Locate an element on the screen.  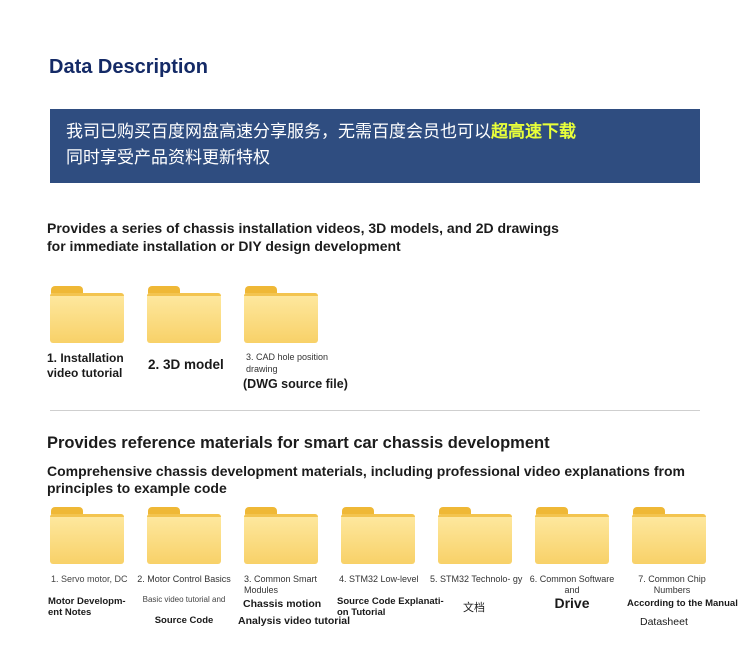
folder-label-motor-mid: Basic video tutorial and is located at coordinates (184, 599).